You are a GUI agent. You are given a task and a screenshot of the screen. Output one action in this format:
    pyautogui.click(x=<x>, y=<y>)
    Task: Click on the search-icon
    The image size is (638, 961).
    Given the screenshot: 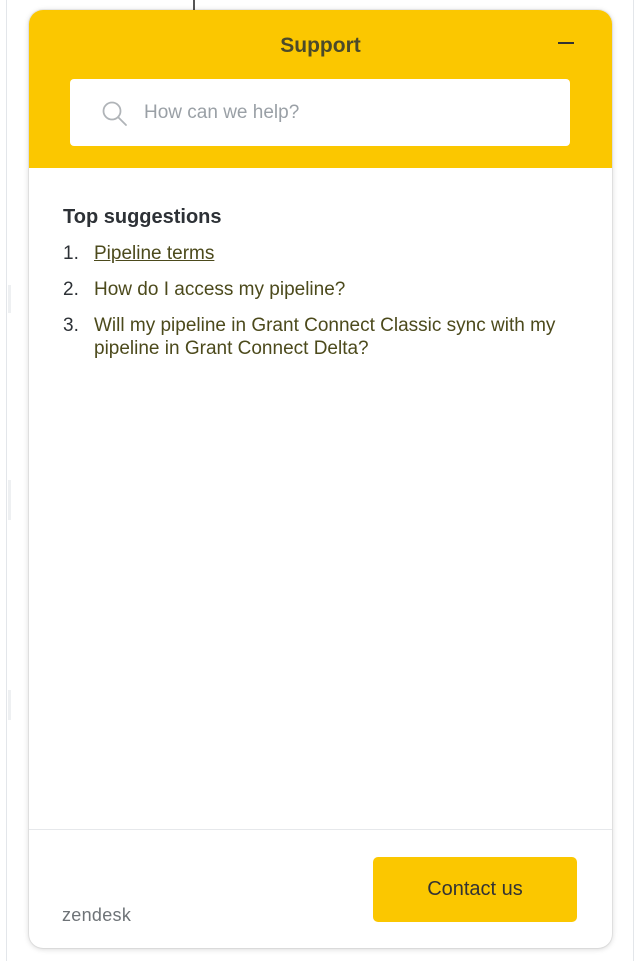 What is the action you would take?
    pyautogui.click(x=114, y=113)
    